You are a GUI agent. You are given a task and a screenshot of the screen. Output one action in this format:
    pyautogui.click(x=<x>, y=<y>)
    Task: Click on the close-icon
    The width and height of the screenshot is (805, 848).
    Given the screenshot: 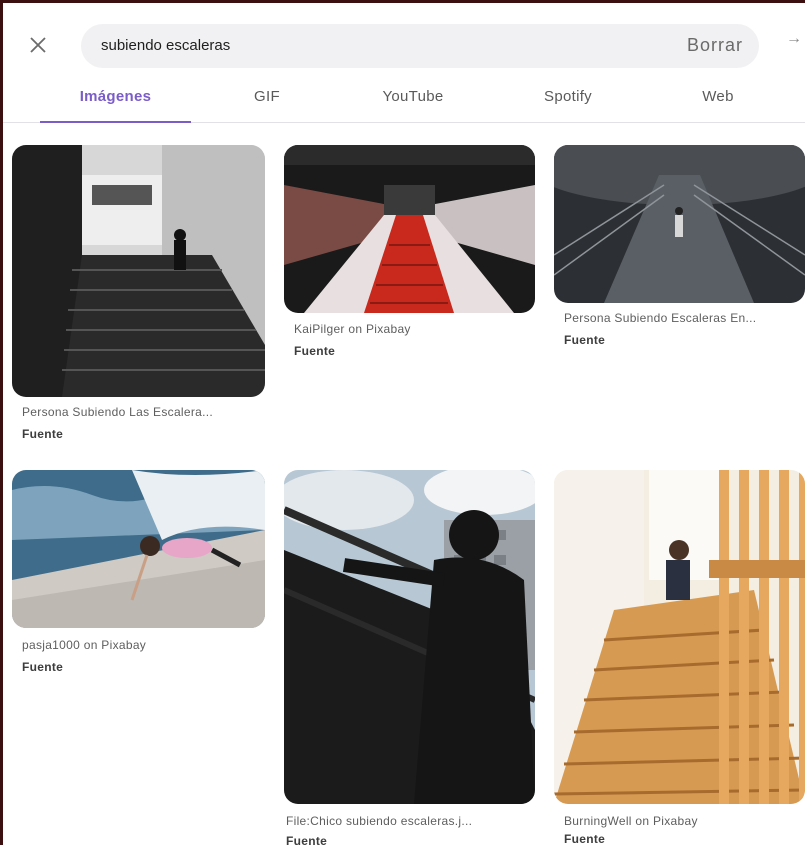 What is the action you would take?
    pyautogui.click(x=38, y=45)
    